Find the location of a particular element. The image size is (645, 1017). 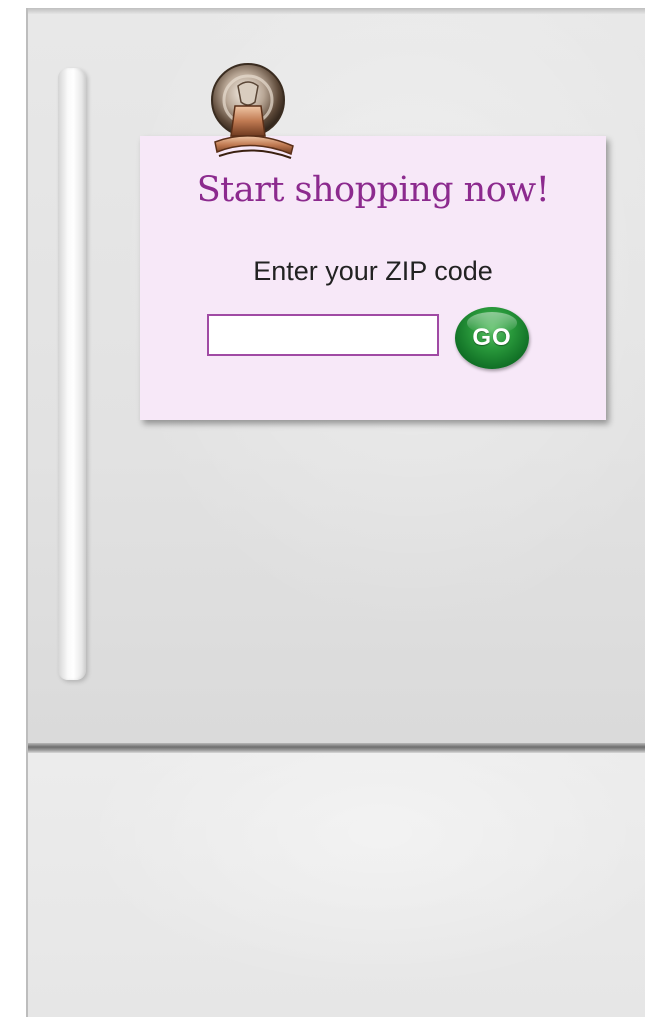

card-title: Start shopping now! is located at coordinates (373, 190).